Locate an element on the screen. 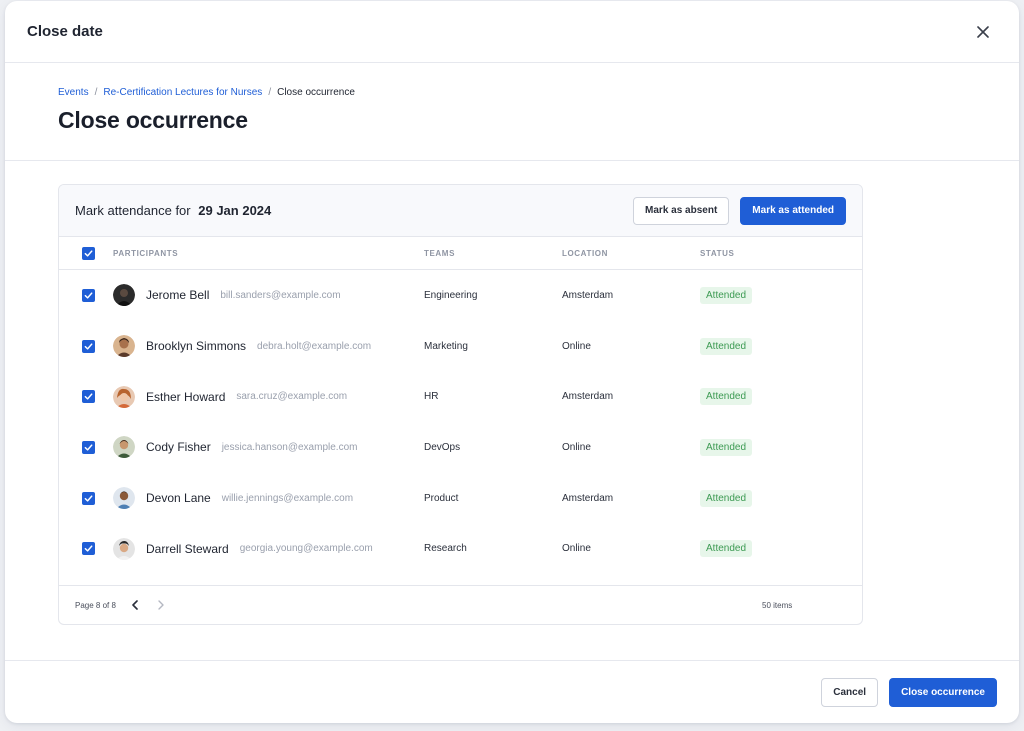 The width and height of the screenshot is (1024, 731). breadcrumb-events: Events is located at coordinates (73, 92).